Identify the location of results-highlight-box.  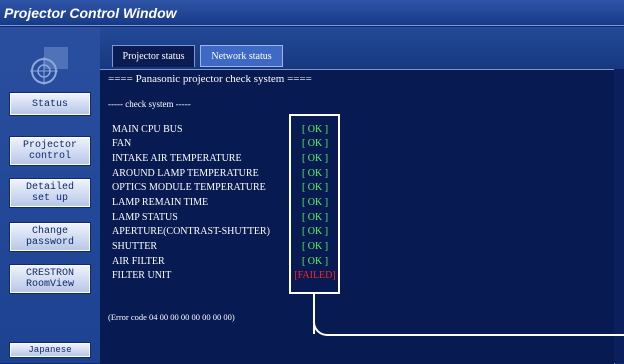
(314, 204).